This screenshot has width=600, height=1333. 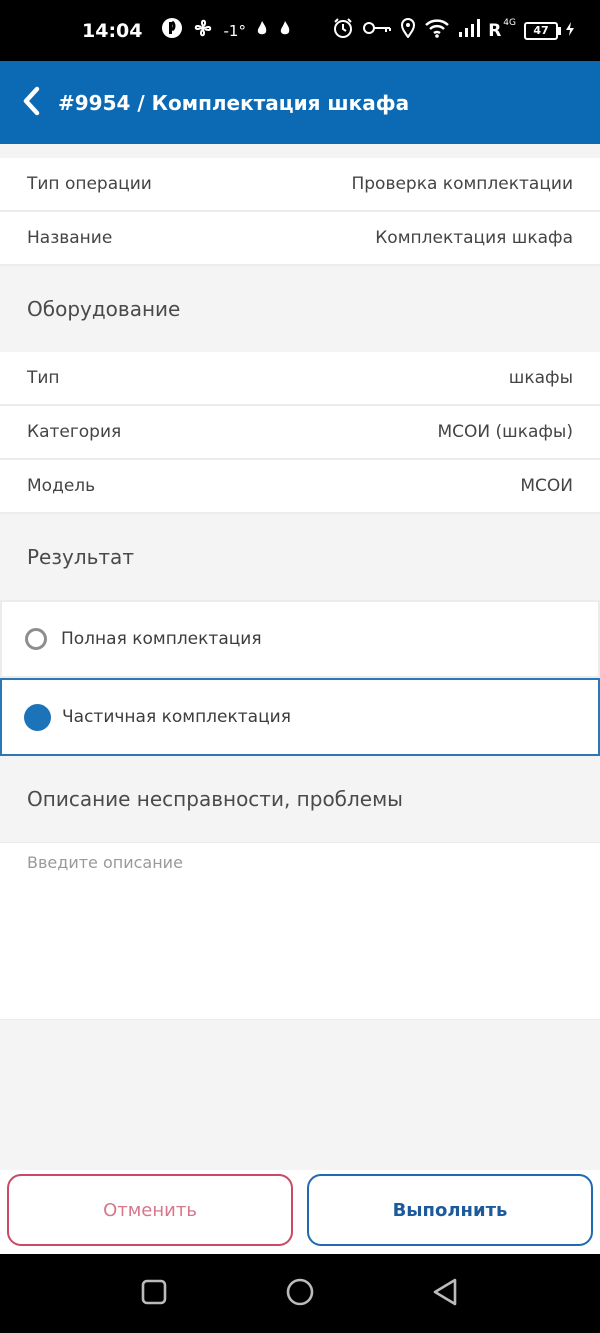 What do you see at coordinates (36, 639) in the screenshot?
I see `radio-unchecked-icon` at bounding box center [36, 639].